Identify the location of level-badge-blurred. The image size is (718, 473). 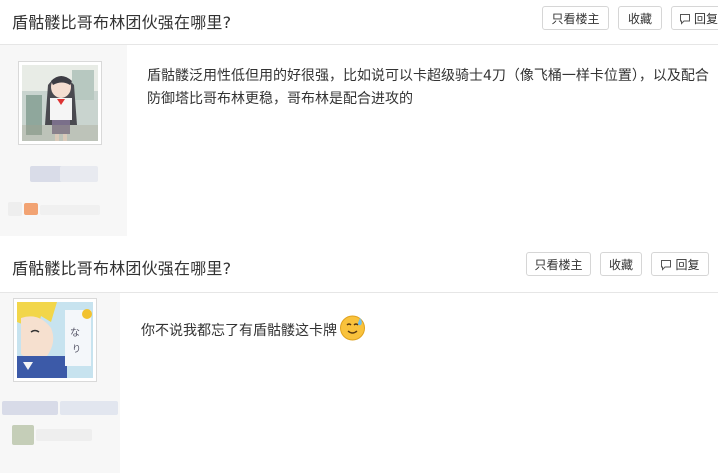
(15, 209).